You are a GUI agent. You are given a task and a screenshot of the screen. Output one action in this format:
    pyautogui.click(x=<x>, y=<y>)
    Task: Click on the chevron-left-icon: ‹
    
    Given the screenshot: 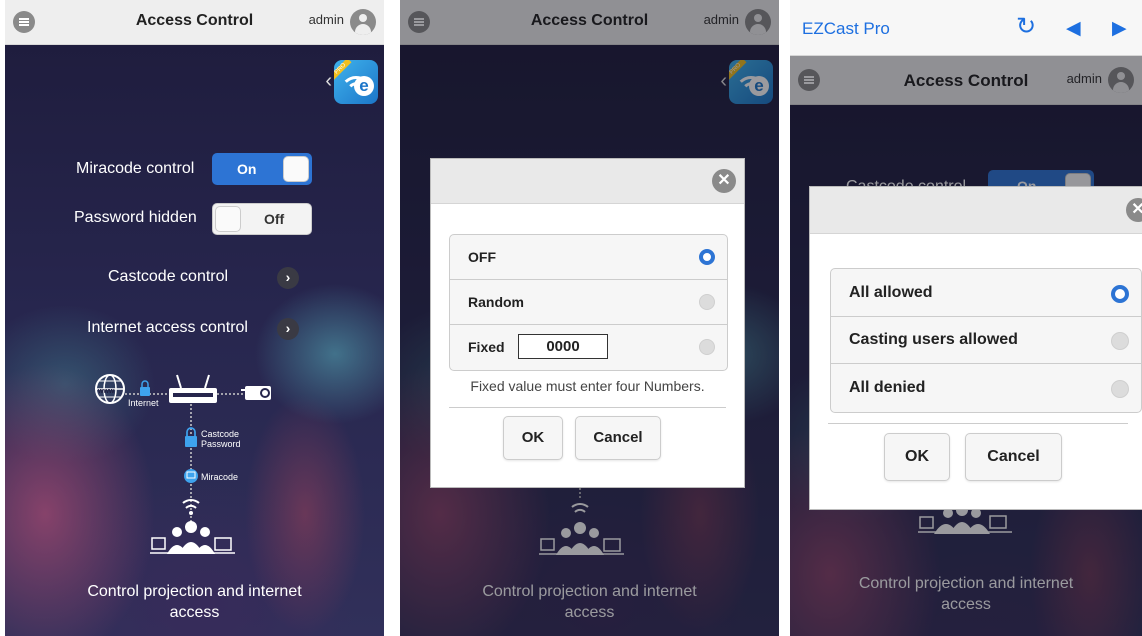 What is the action you would take?
    pyautogui.click(x=328, y=81)
    